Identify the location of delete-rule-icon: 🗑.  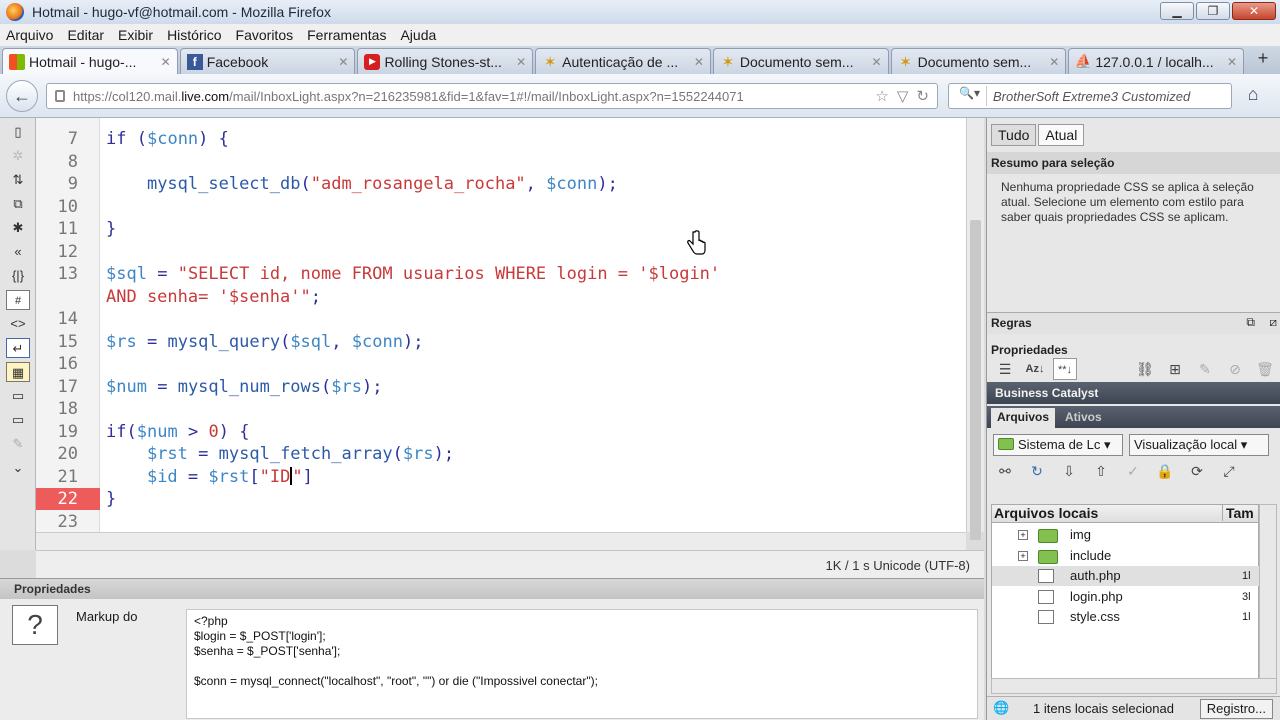
(1265, 369).